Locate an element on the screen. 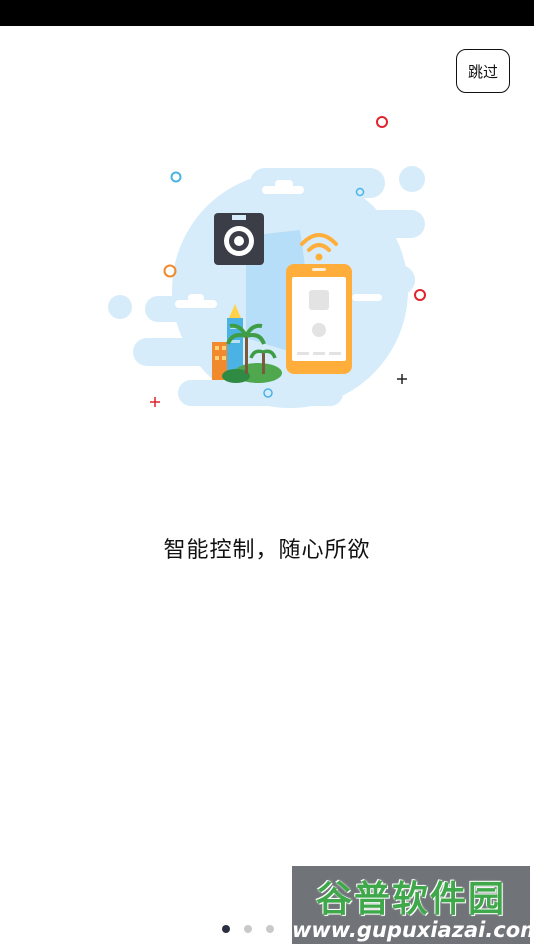  watermark-url: www.gupuxiazai.com is located at coordinates (411, 930).